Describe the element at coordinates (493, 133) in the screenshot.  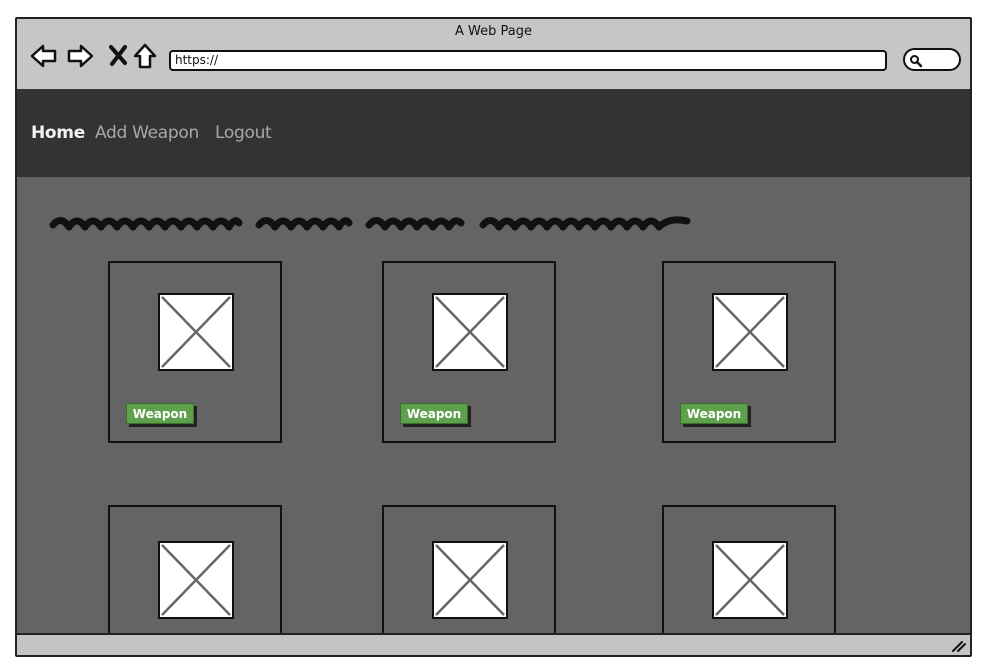
I see `site-navbar: Home Add Weapon Logout` at that location.